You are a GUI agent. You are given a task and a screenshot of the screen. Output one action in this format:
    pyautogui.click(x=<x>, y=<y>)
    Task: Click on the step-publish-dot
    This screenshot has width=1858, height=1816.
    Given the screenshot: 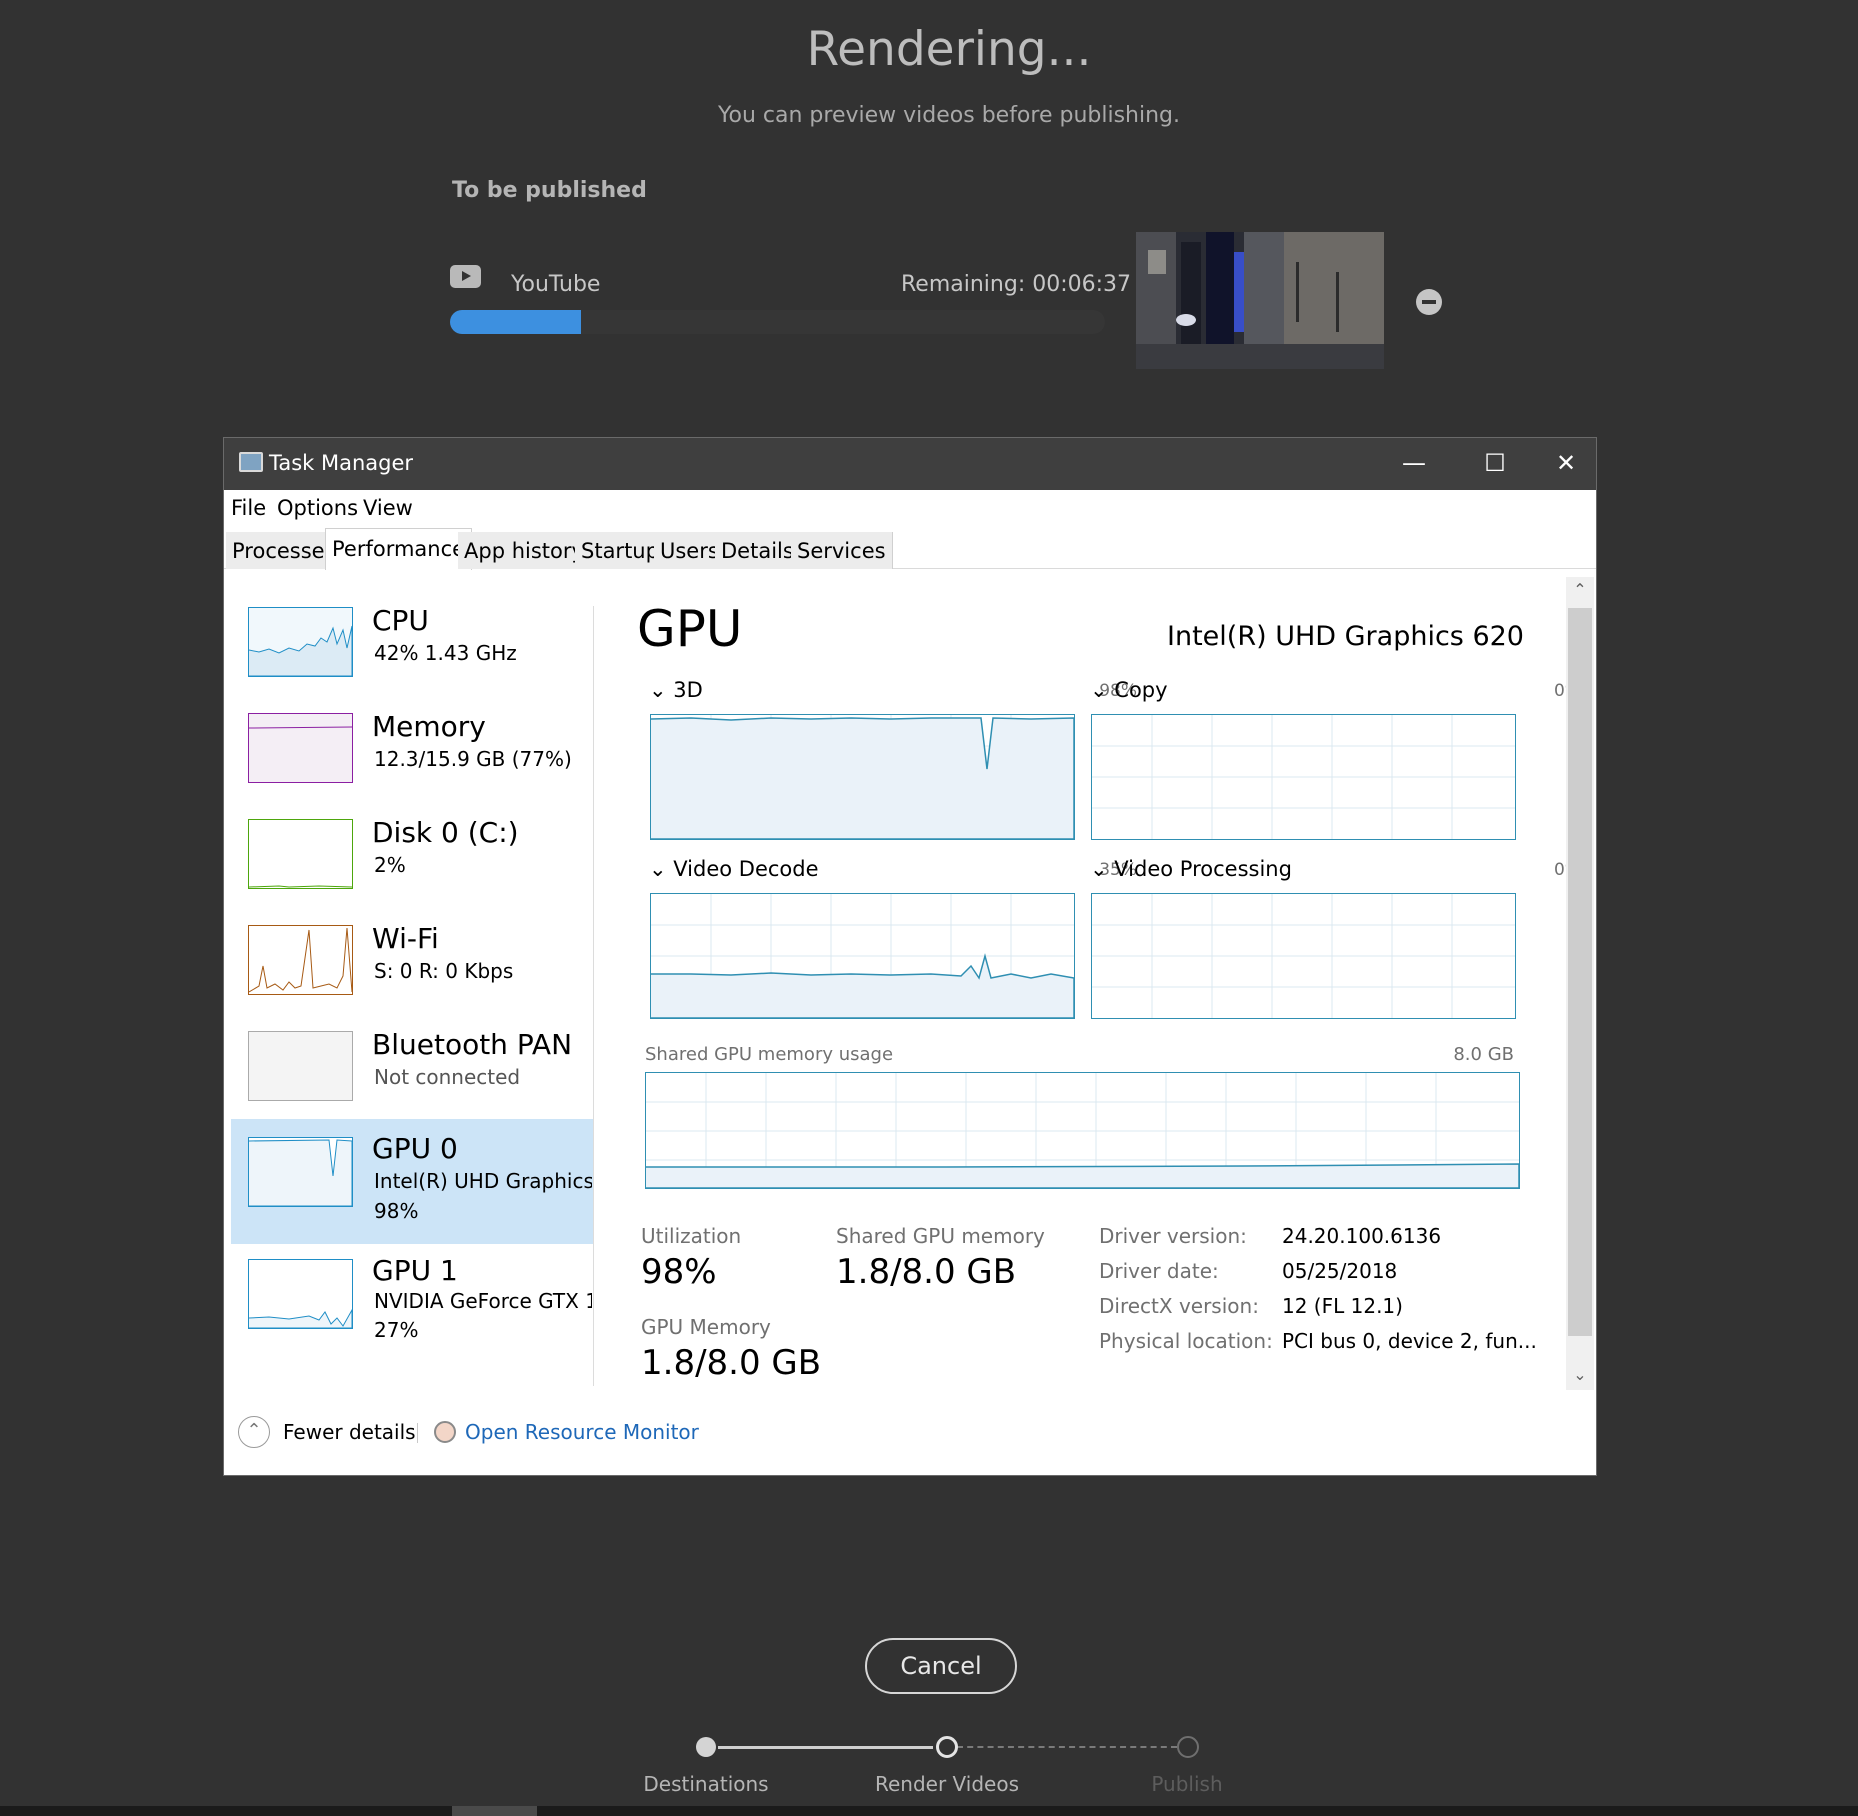 What is the action you would take?
    pyautogui.click(x=1188, y=1747)
    